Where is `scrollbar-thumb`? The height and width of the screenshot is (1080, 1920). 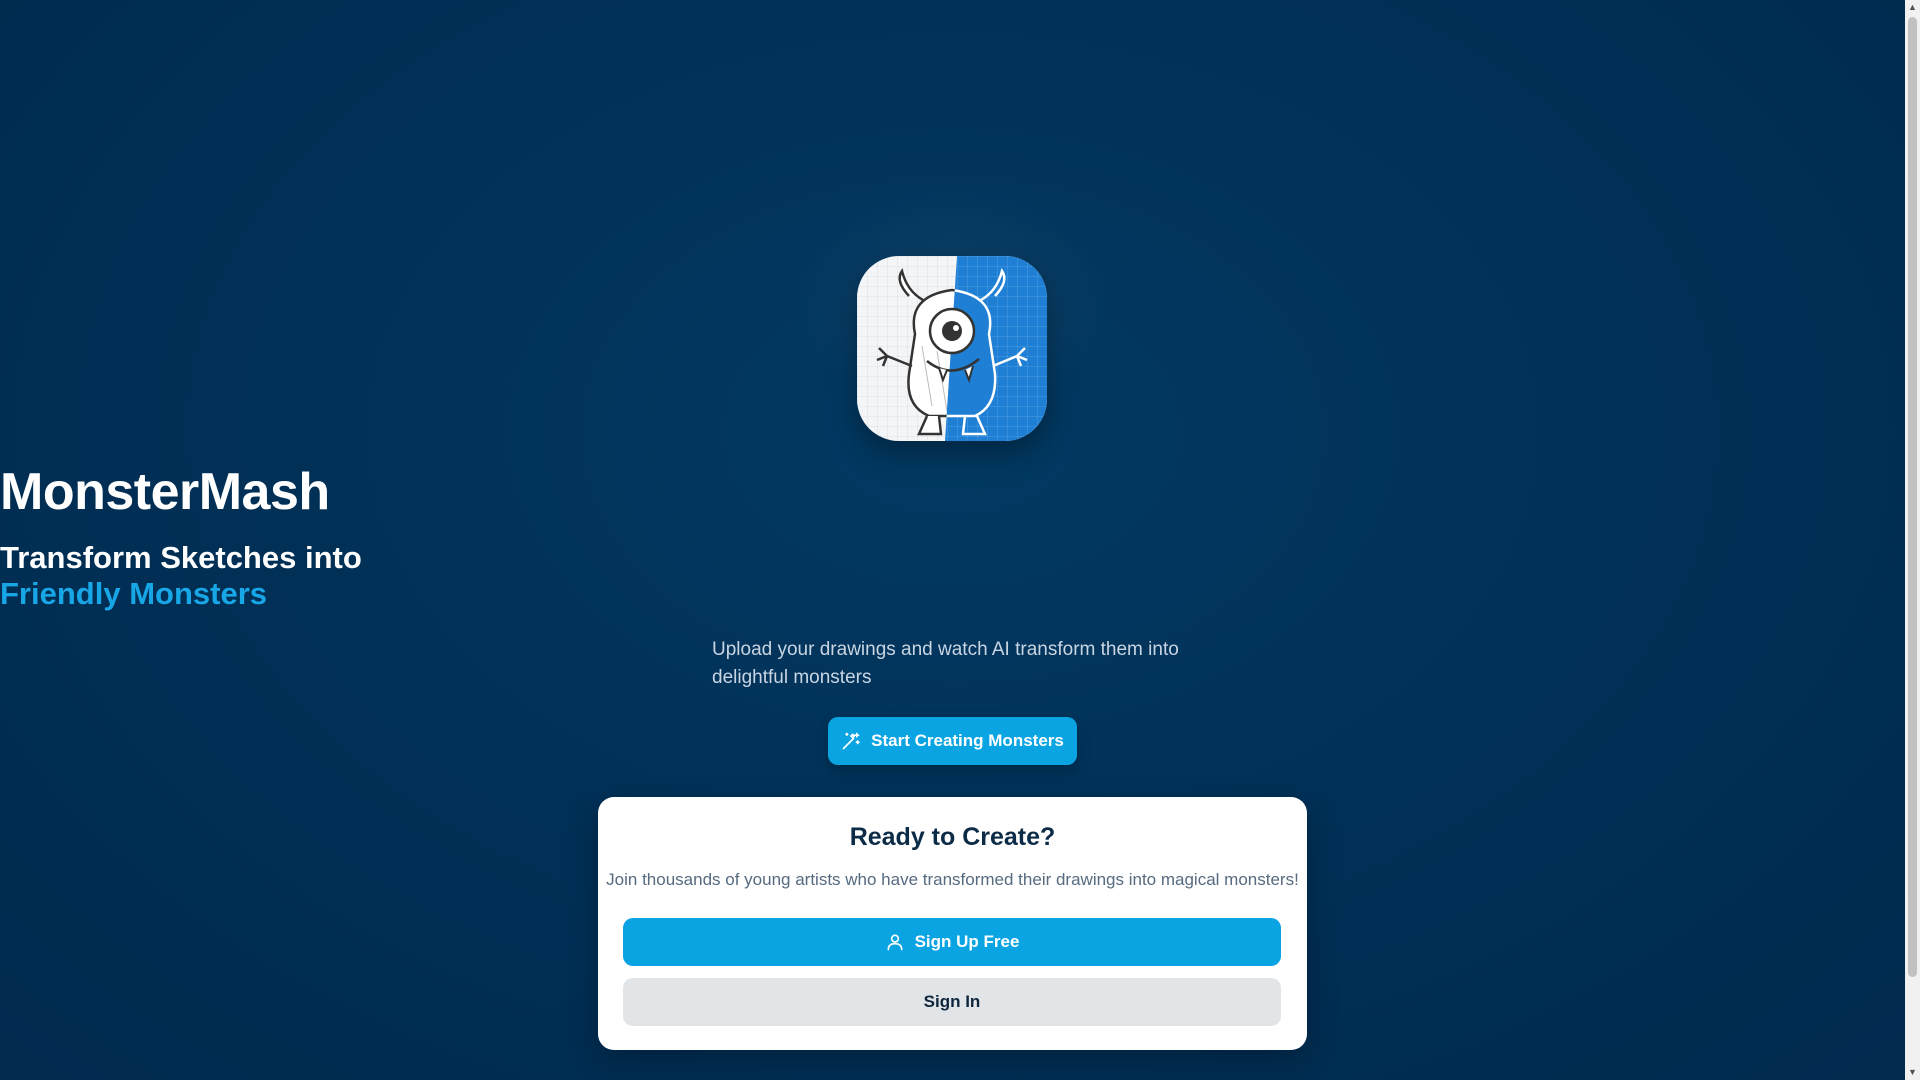 scrollbar-thumb is located at coordinates (1912, 497).